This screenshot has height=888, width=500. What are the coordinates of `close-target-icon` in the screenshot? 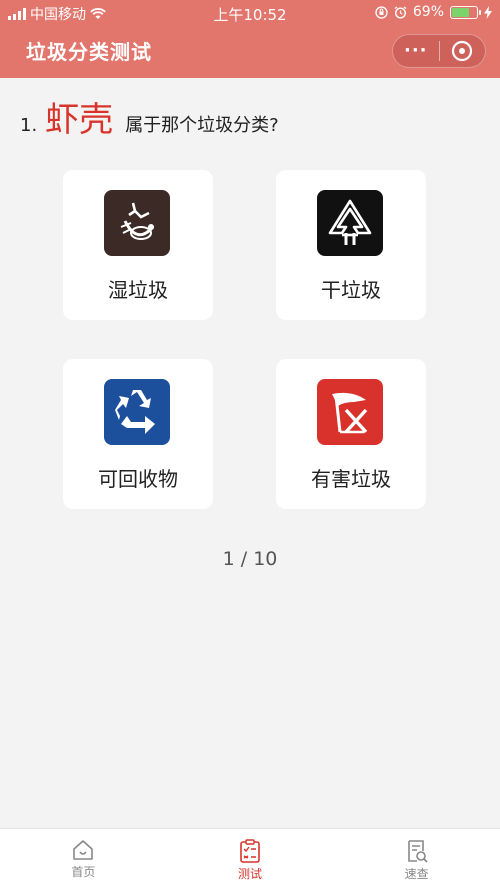 It's located at (462, 51).